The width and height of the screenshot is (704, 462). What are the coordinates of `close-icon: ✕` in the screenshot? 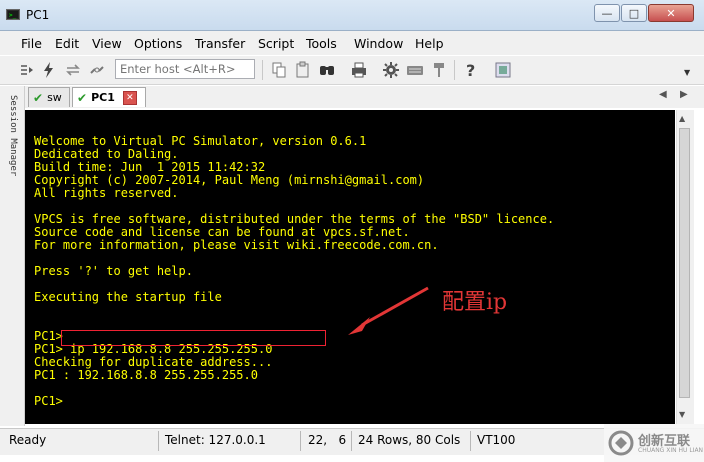 It's located at (671, 13).